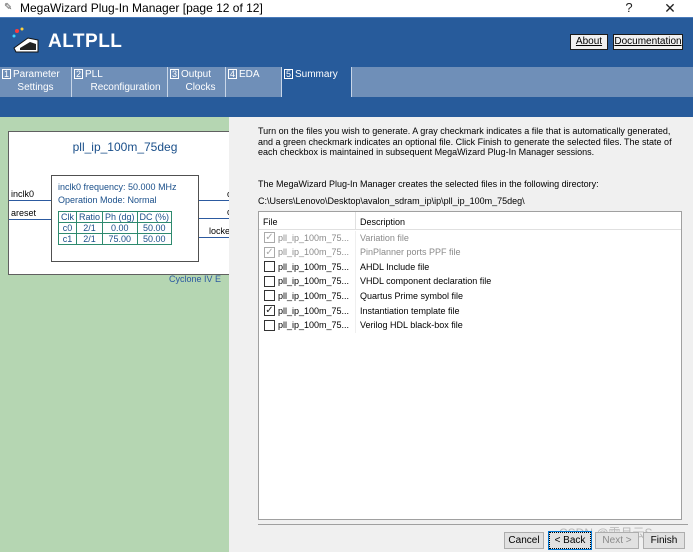  Describe the element at coordinates (470, 238) in the screenshot. I see `file-row: ✓ pll_ip_100m_75... Variation file` at that location.